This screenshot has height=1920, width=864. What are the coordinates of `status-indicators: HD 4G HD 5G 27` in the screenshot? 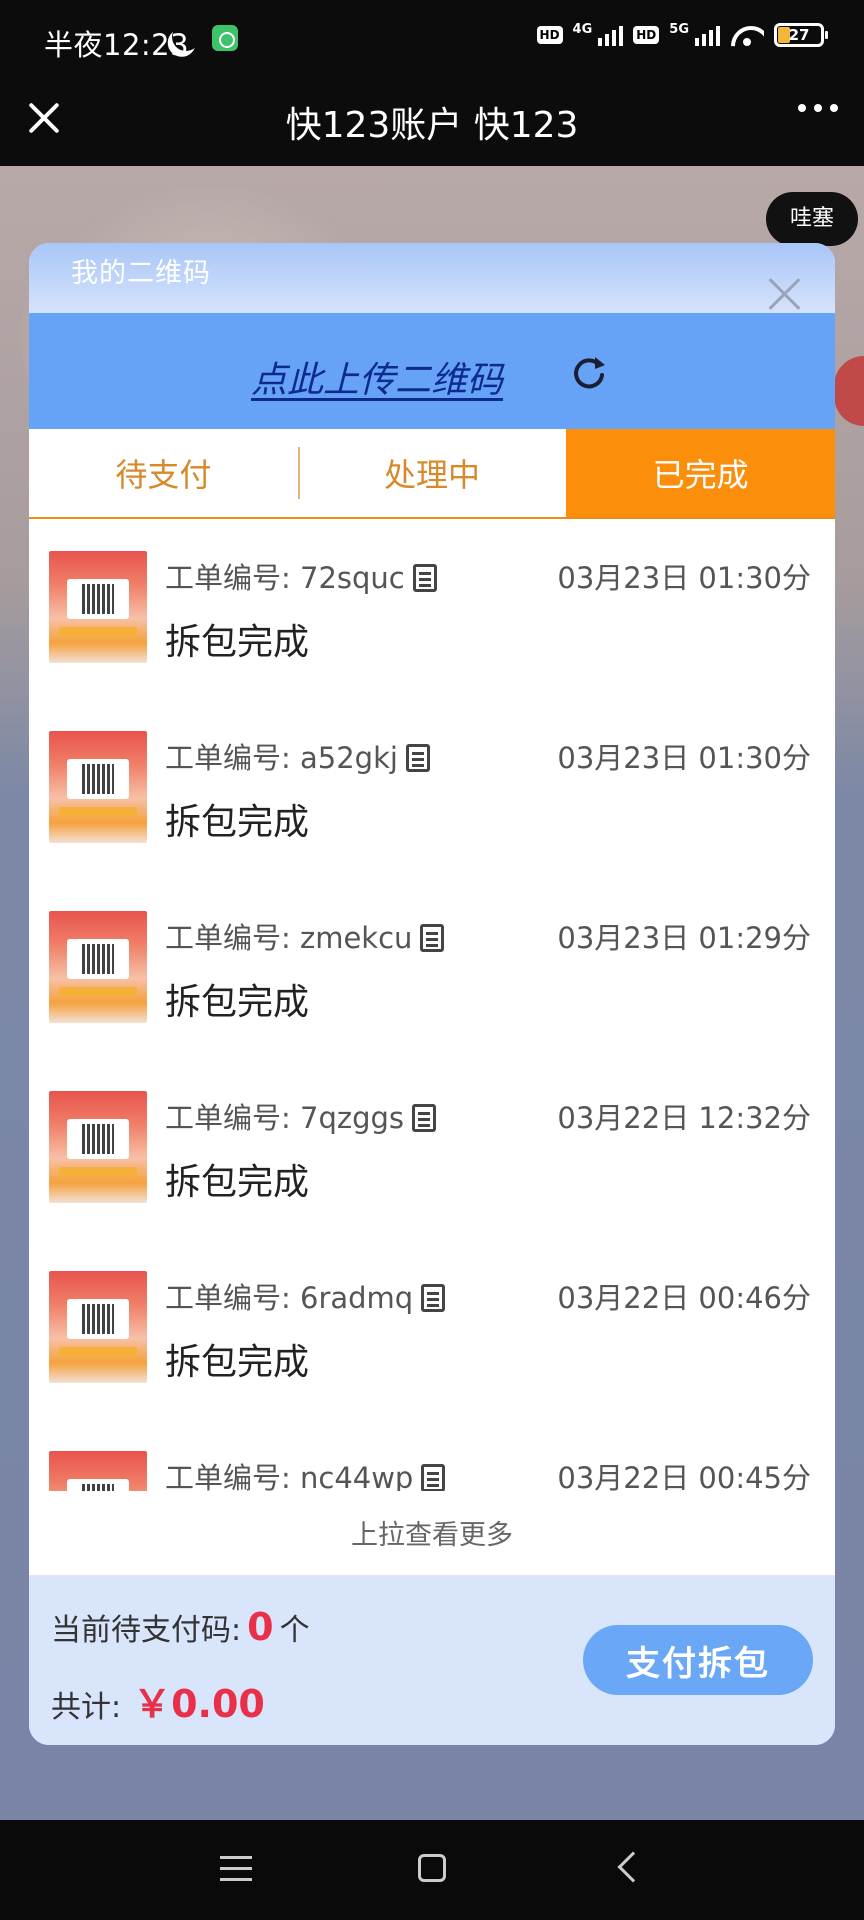 It's located at (682, 35).